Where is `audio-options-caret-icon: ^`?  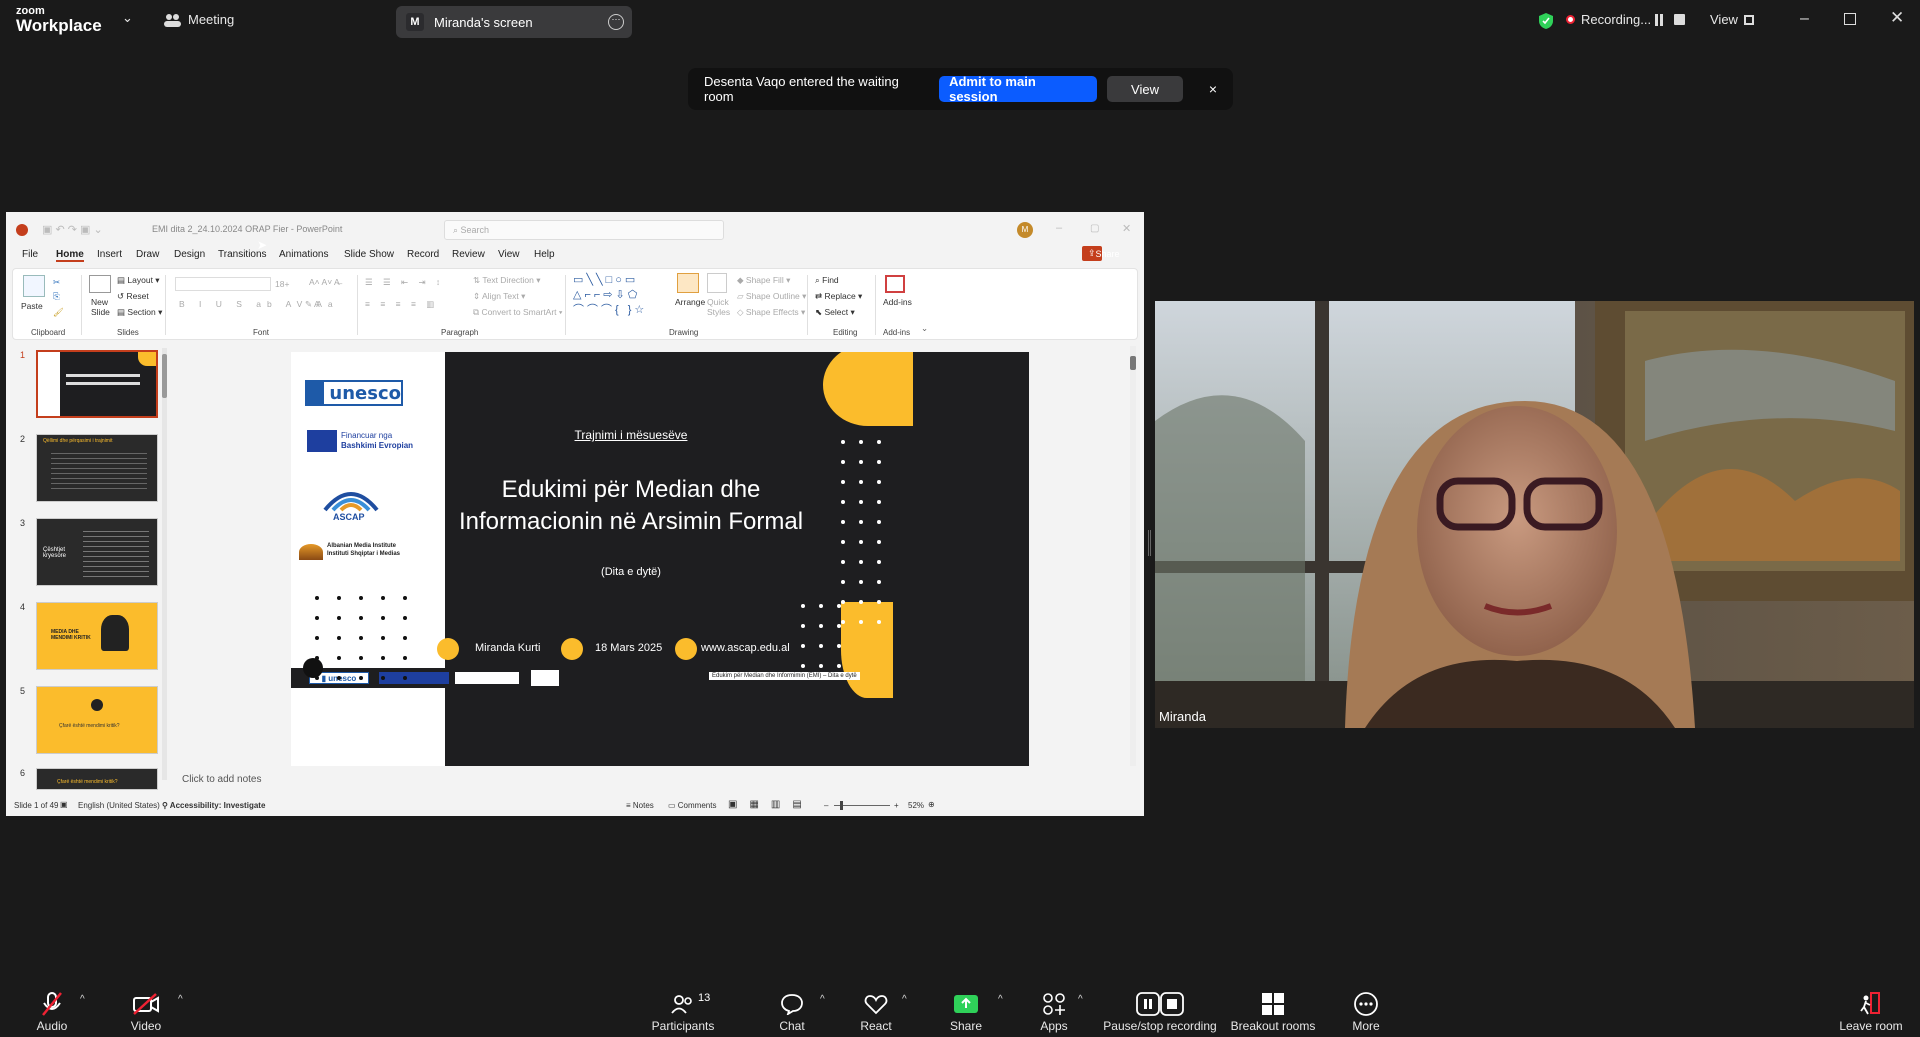 audio-options-caret-icon: ^ is located at coordinates (82, 999).